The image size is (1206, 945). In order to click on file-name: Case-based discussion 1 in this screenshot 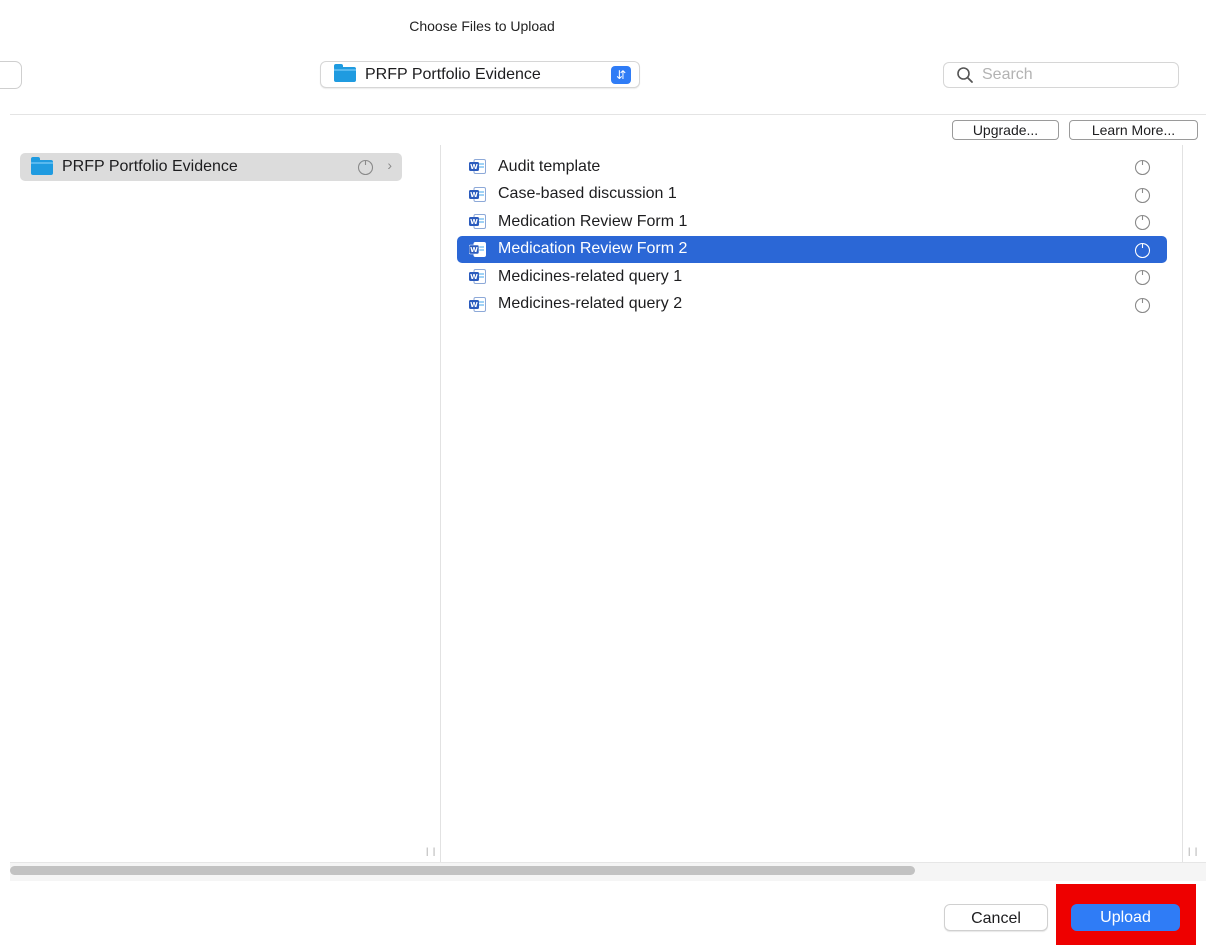, I will do `click(587, 194)`.